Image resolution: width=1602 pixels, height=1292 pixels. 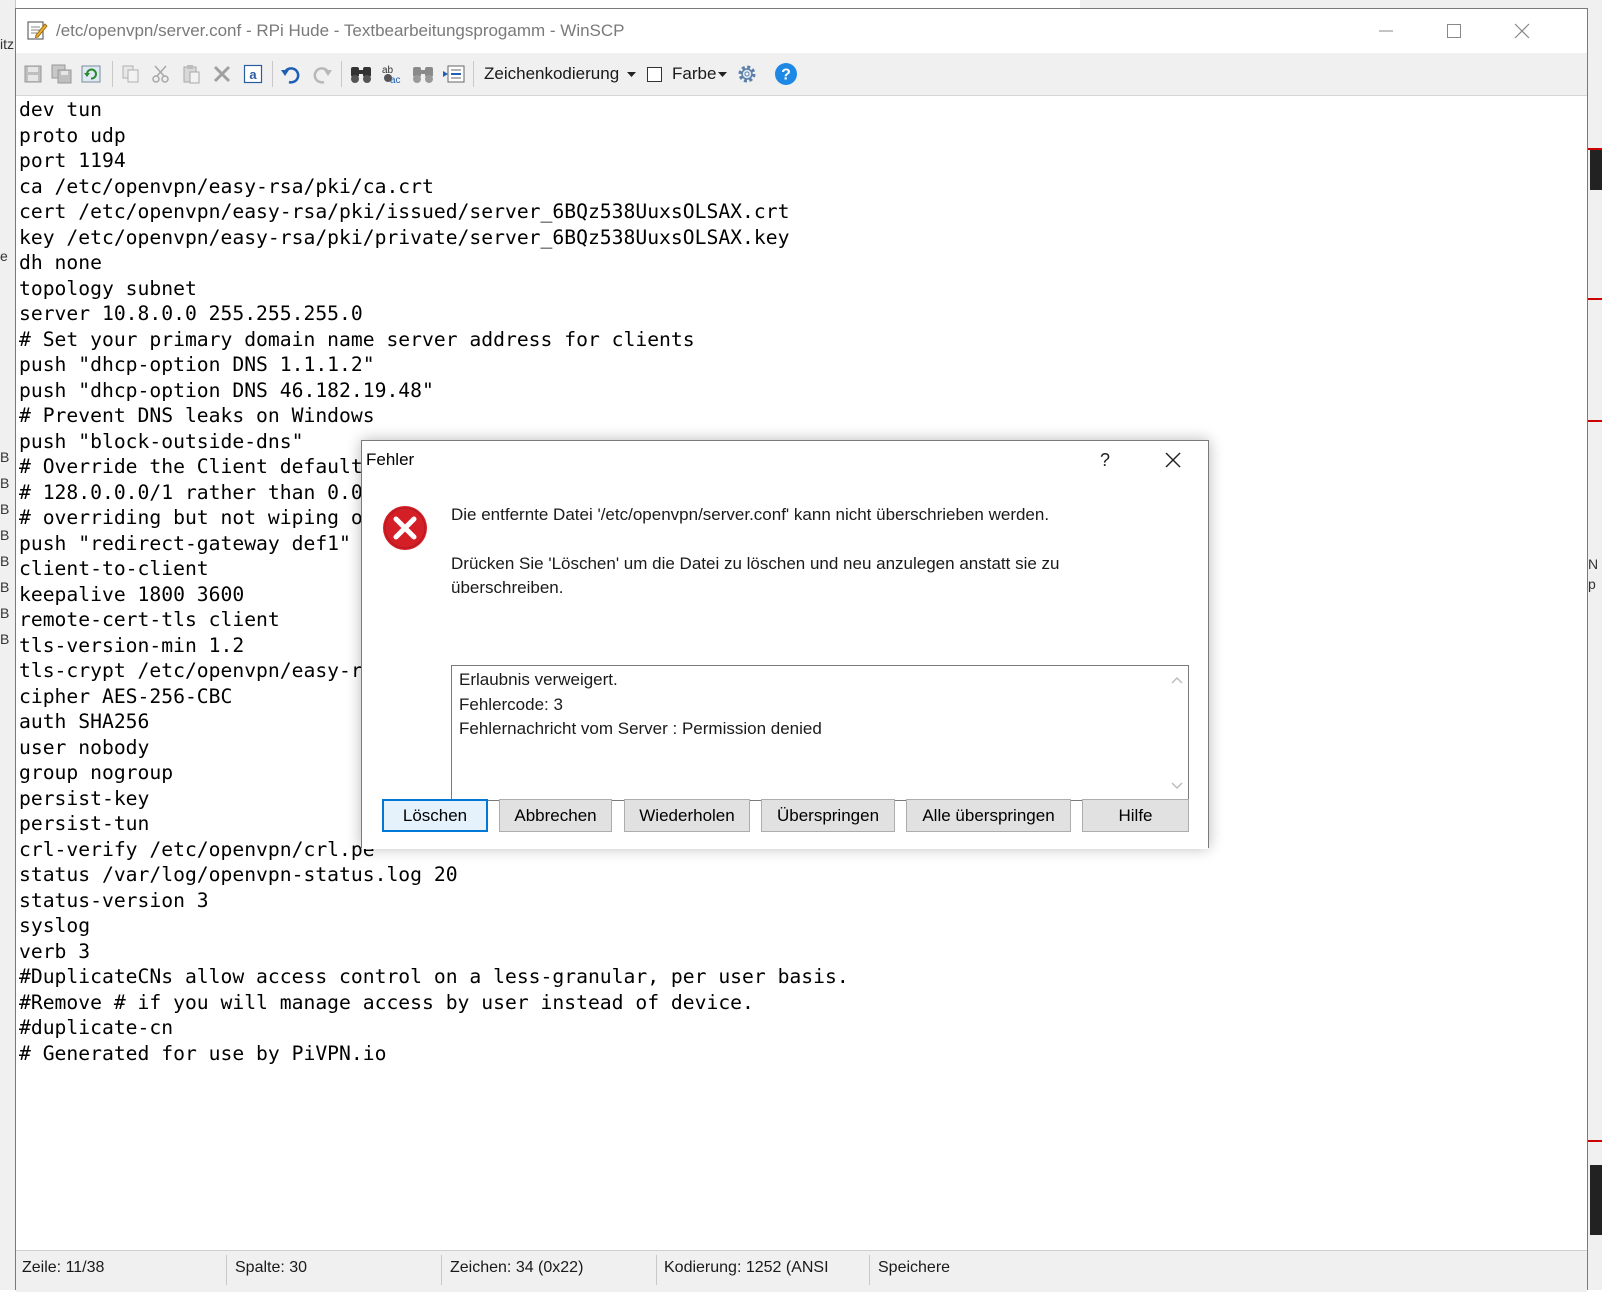 I want to click on chevron-down-icon, so click(x=722, y=74).